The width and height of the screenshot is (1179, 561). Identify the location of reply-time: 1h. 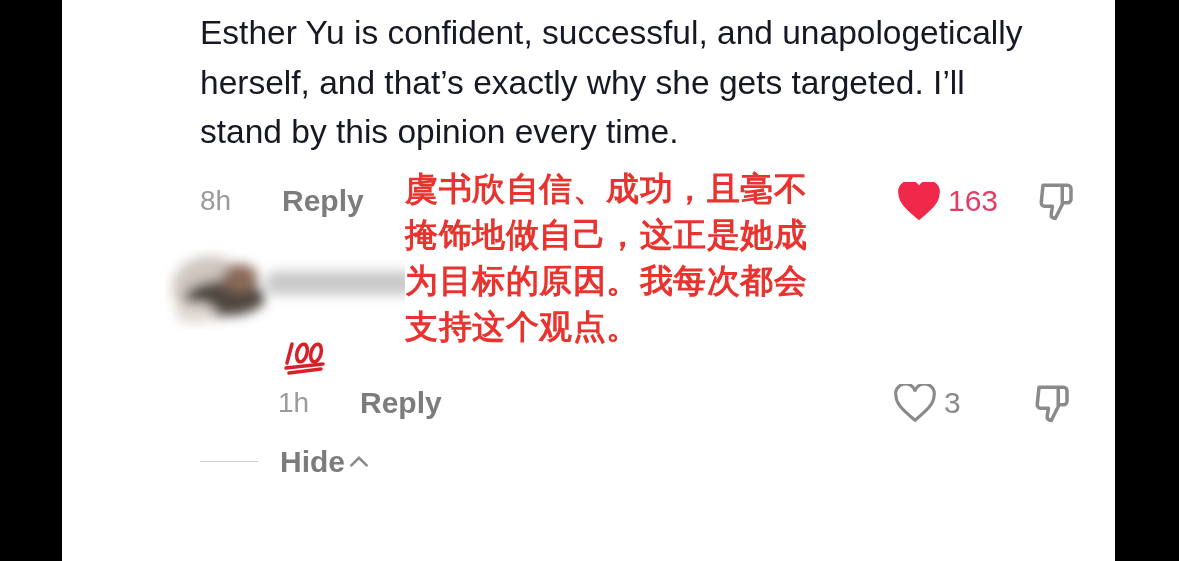
(294, 402).